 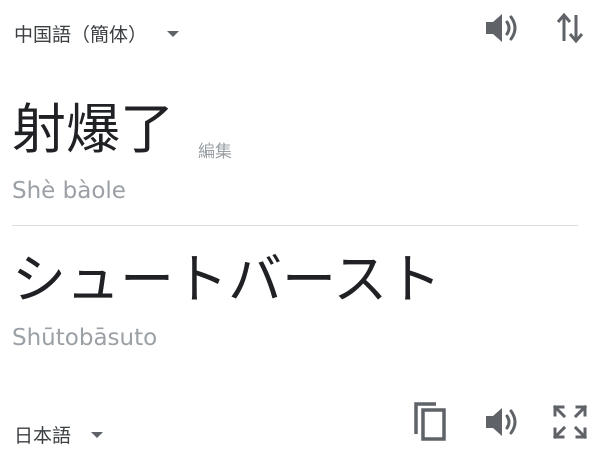 I want to click on target-speaker-icon, so click(x=502, y=422).